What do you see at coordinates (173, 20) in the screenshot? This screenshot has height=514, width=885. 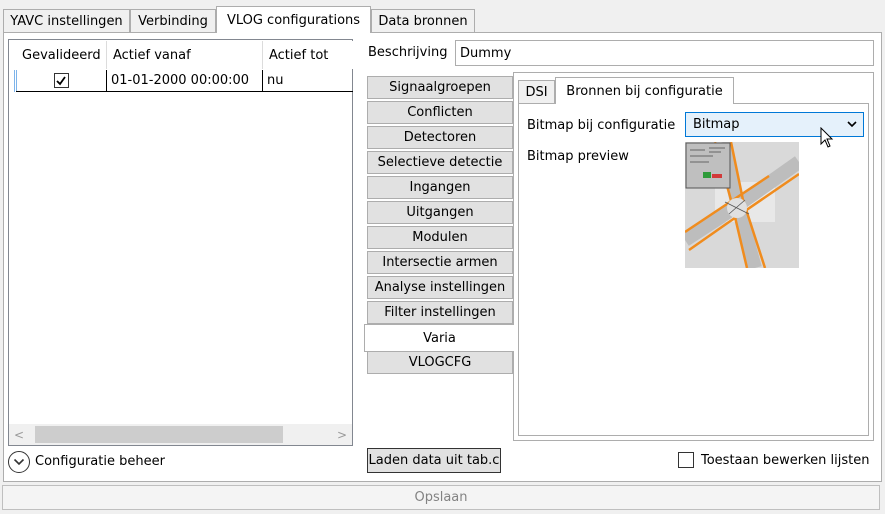 I see `tab-verbinding: Verbinding` at bounding box center [173, 20].